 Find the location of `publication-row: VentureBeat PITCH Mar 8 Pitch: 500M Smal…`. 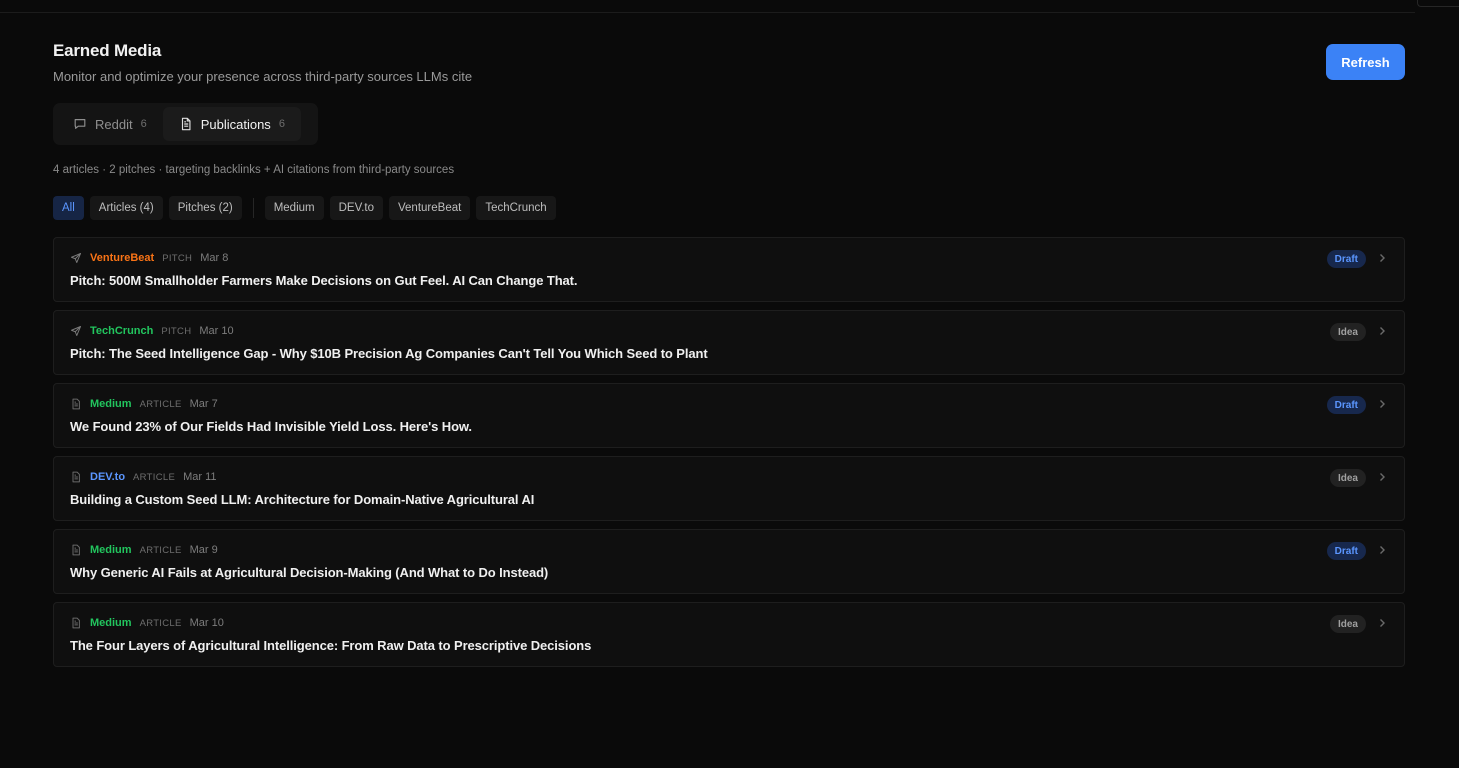

publication-row: VentureBeat PITCH Mar 8 Pitch: 500M Smal… is located at coordinates (729, 269).